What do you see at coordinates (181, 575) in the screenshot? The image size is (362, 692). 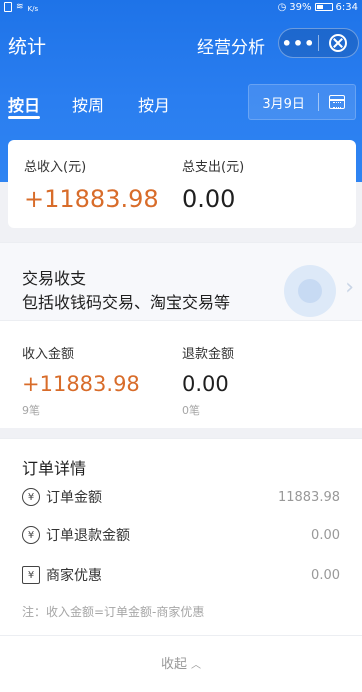 I see `merchant-discount-row: ¥ 商家优惠 0.00` at bounding box center [181, 575].